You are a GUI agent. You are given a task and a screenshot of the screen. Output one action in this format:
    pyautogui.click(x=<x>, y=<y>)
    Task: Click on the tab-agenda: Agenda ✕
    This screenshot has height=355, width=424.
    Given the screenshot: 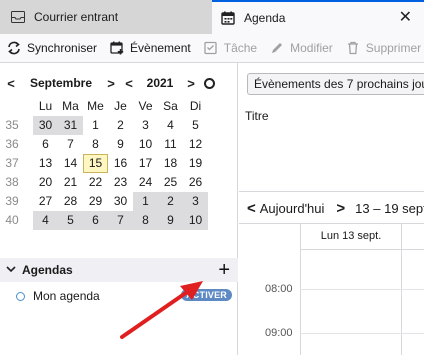 What is the action you would take?
    pyautogui.click(x=318, y=17)
    